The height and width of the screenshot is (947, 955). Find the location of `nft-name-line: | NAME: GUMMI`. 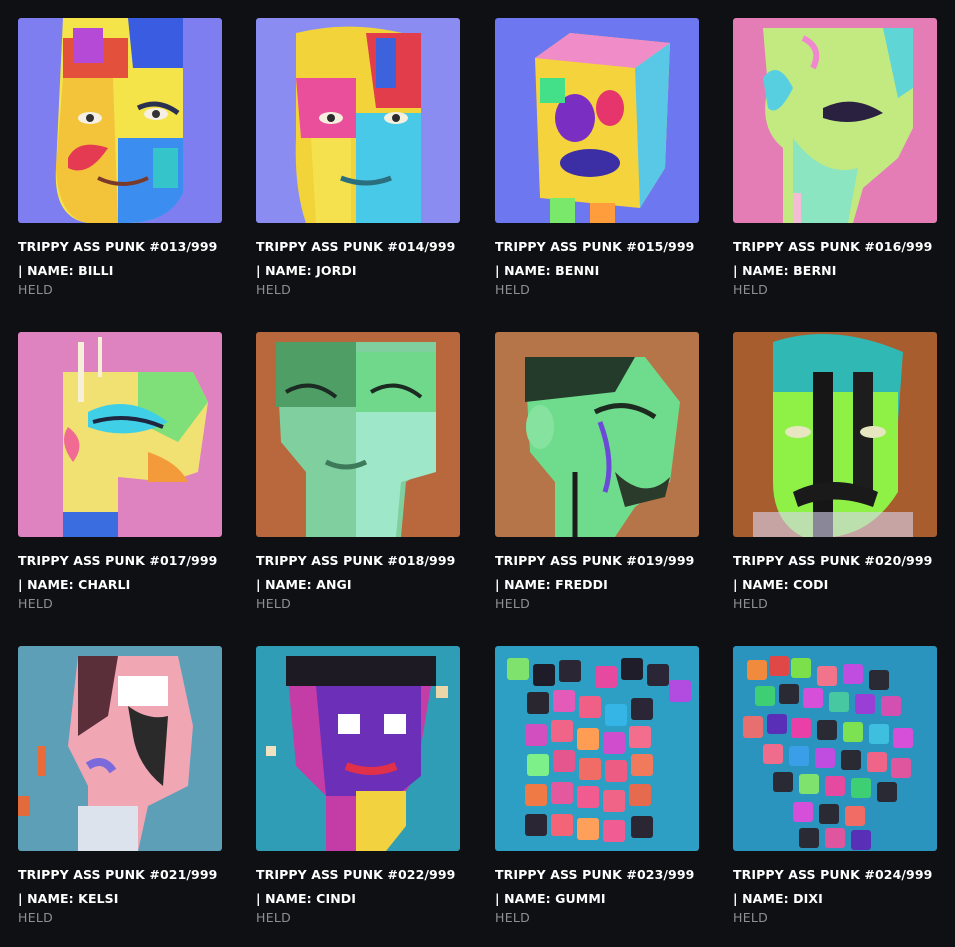

nft-name-line: | NAME: GUMMI is located at coordinates (550, 898).